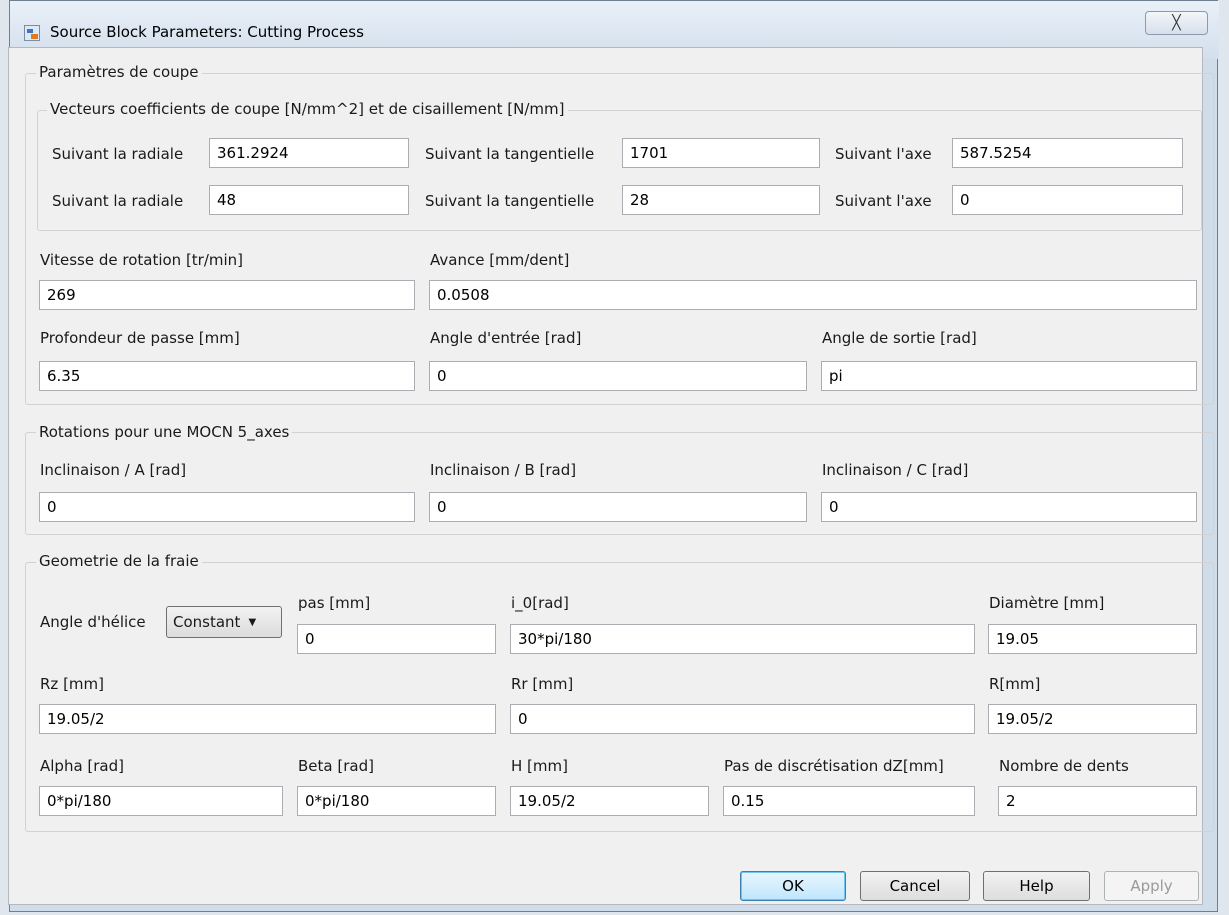 The width and height of the screenshot is (1229, 915). Describe the element at coordinates (510, 154) in the screenshot. I see `tangential-label-1: Suivant la tangentielle` at that location.